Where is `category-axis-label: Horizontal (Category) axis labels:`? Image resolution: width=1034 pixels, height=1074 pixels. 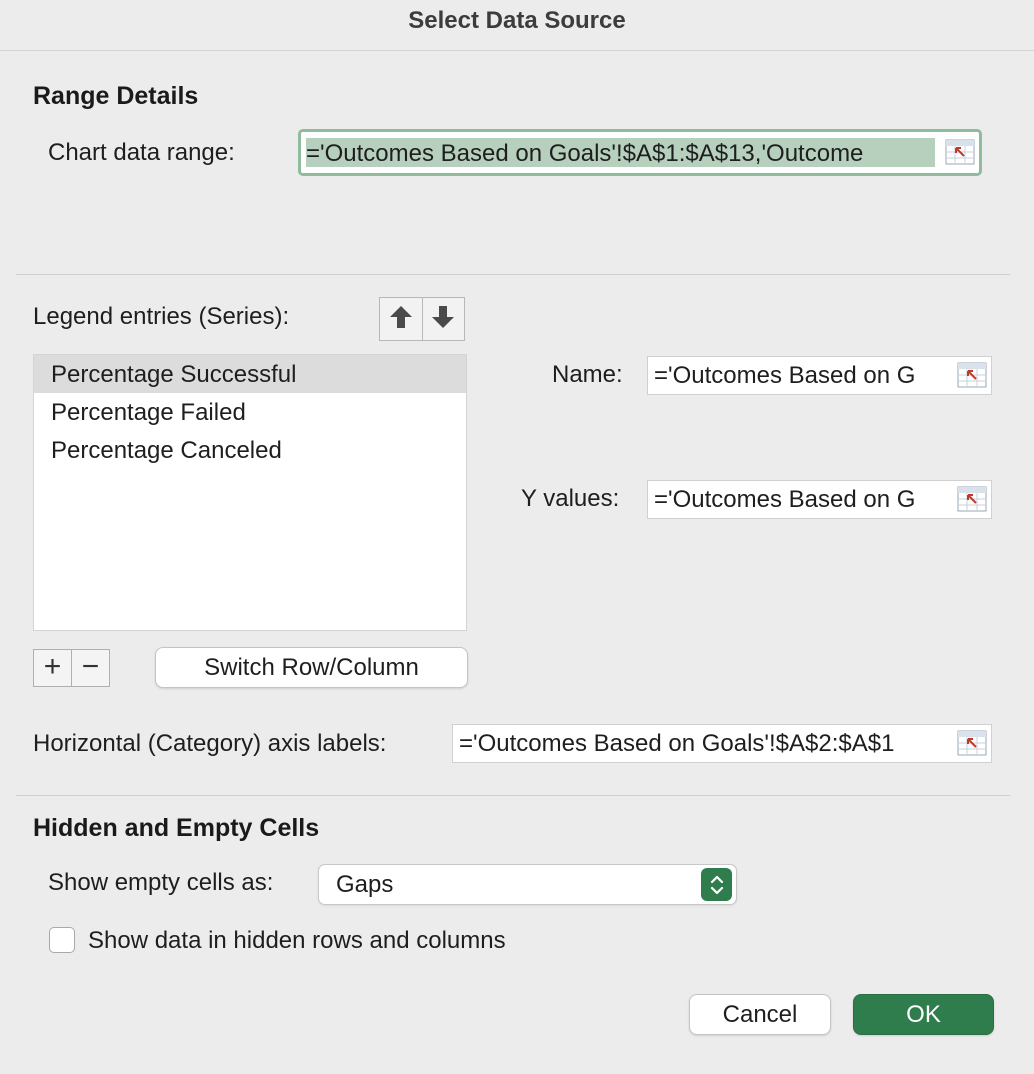 category-axis-label: Horizontal (Category) axis labels: is located at coordinates (210, 743).